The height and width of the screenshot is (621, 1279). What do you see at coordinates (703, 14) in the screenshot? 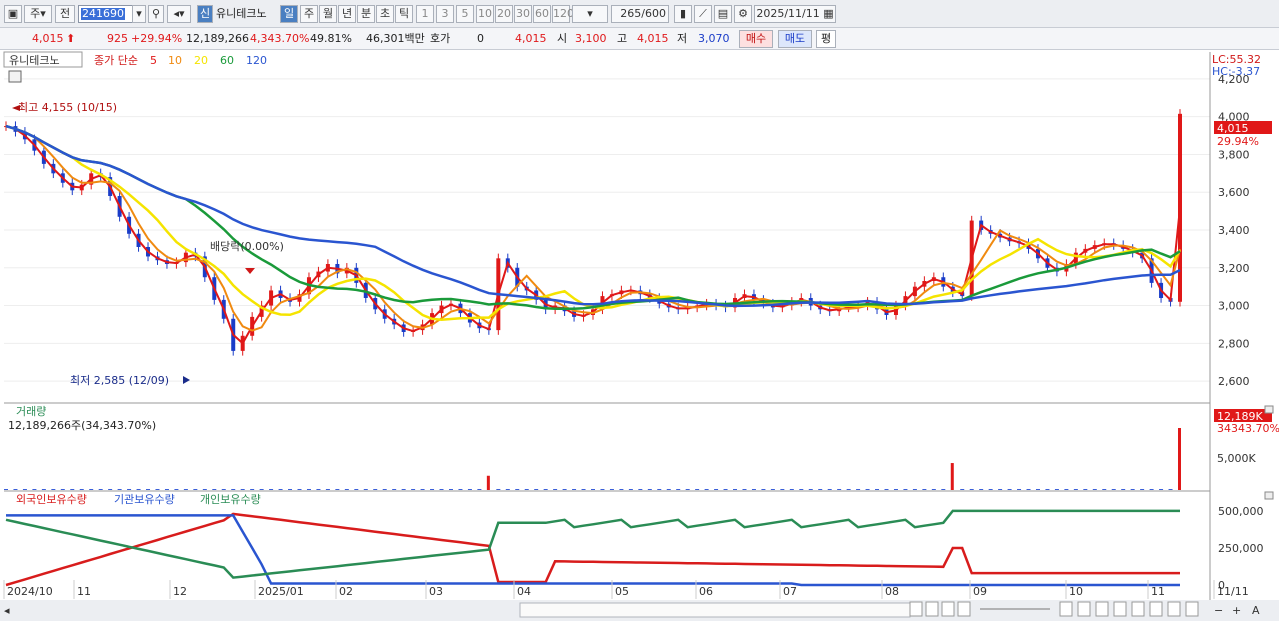
I see `draw-icon: ⟋` at bounding box center [703, 14].